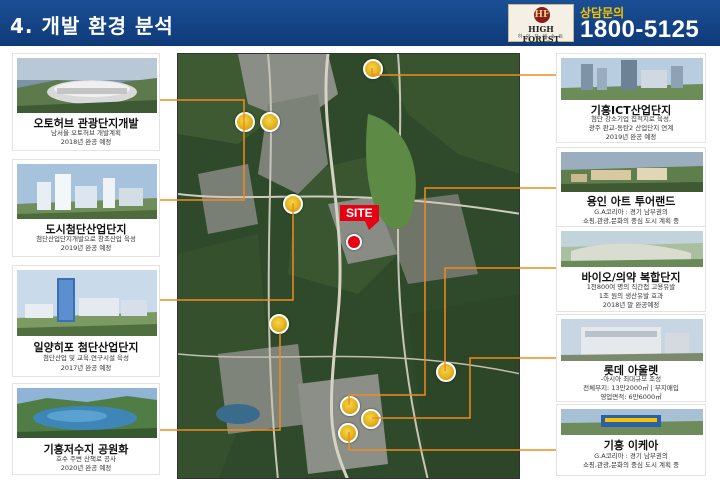  Describe the element at coordinates (541, 37) in the screenshot. I see `logo-subtitle: 하 이 포 레 스 트` at that location.